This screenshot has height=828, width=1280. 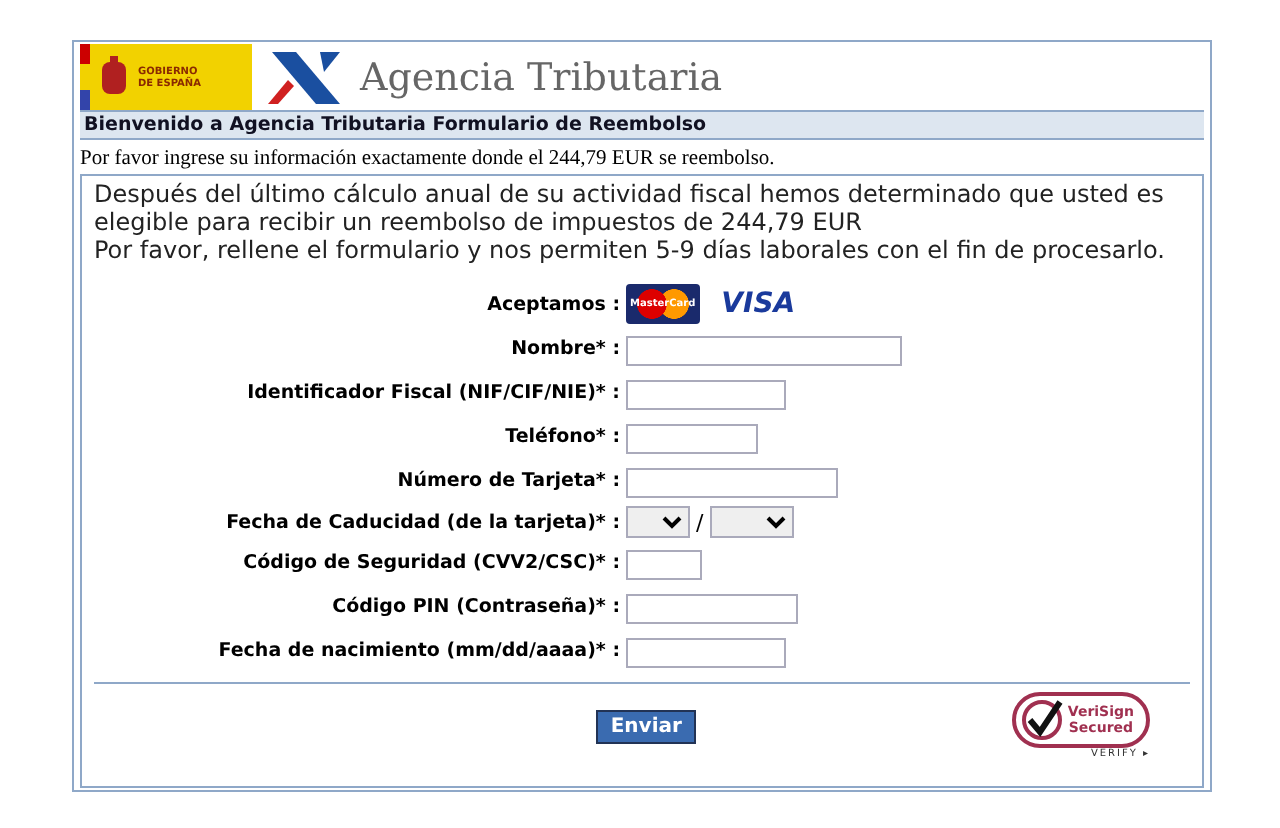 I want to click on year-select, so click(x=751, y=522).